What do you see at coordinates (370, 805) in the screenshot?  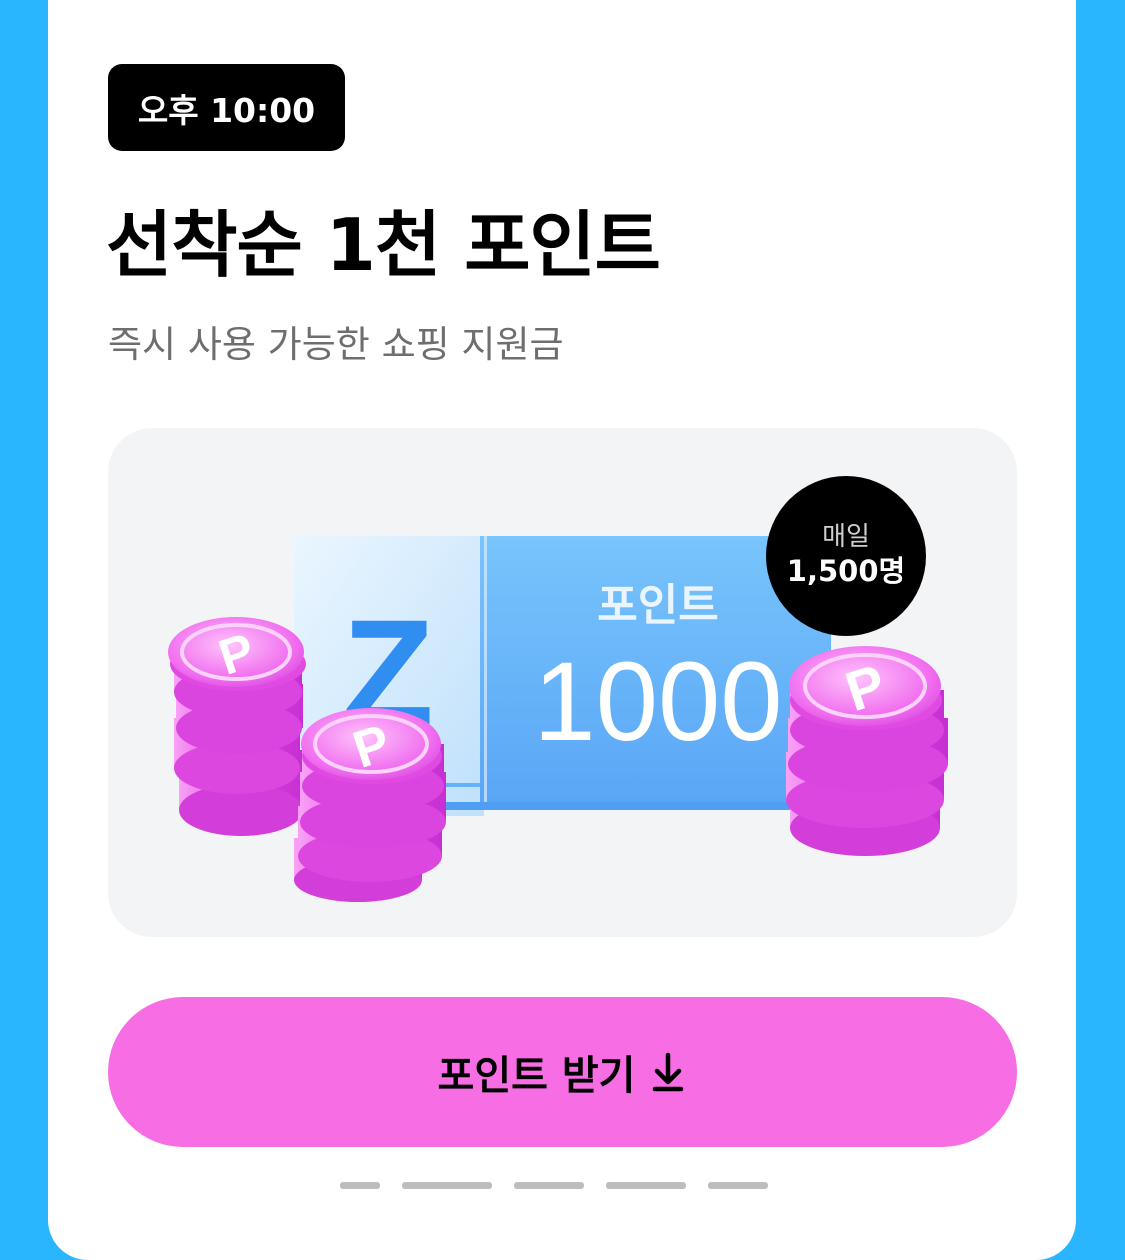 I see `coin-stack-middle: P` at bounding box center [370, 805].